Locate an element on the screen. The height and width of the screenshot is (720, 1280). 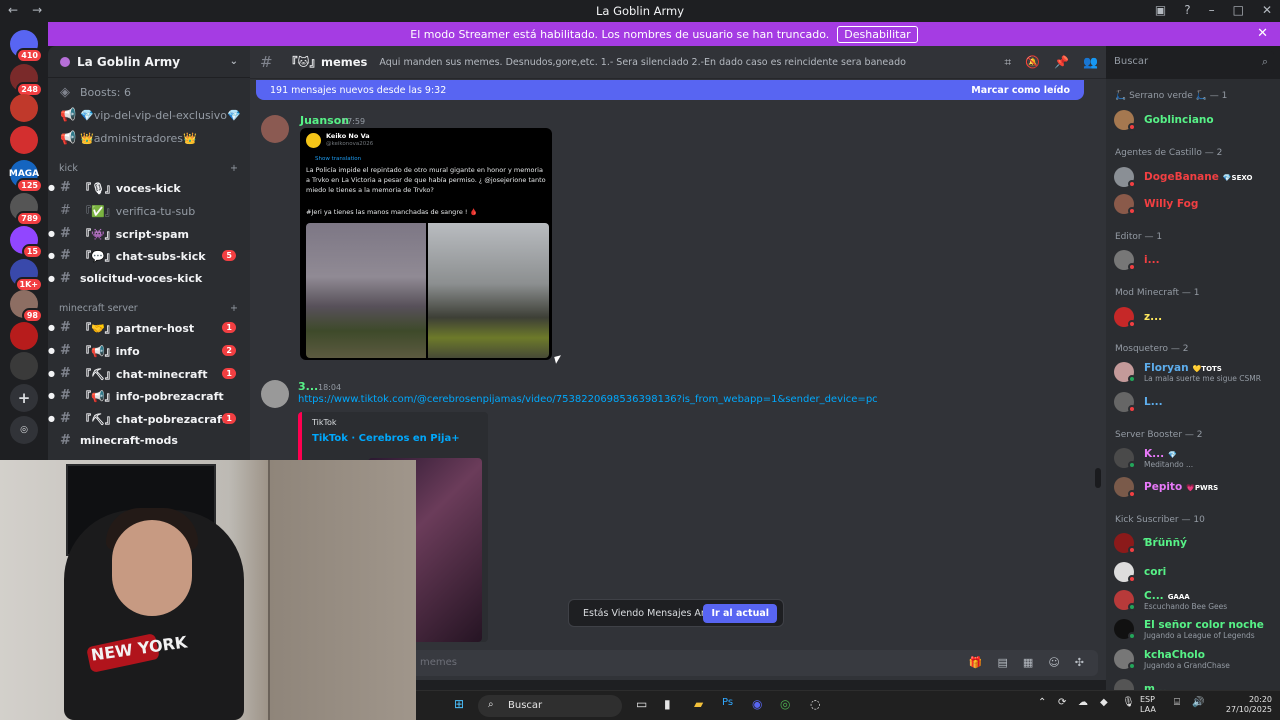
chrome-icon: ◎ is located at coordinates (785, 704).